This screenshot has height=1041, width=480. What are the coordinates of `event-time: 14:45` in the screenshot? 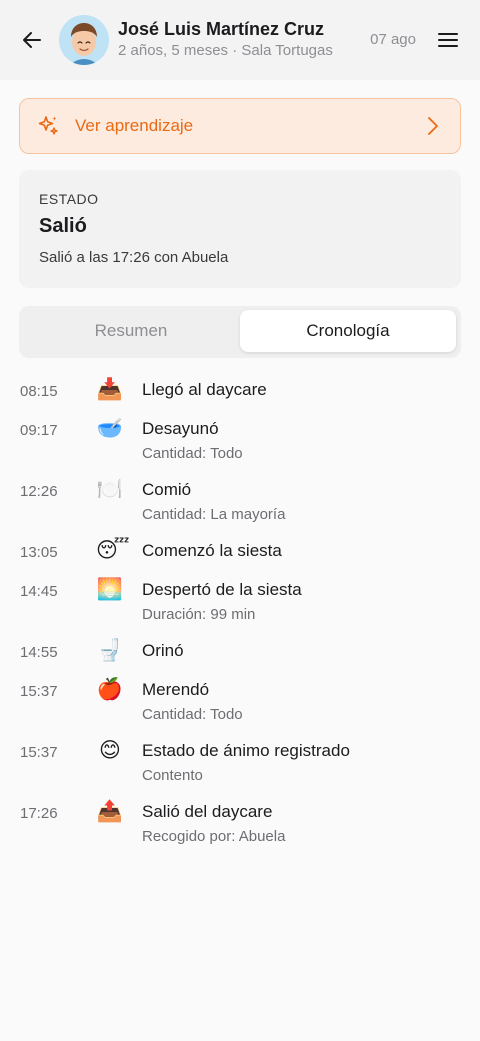 It's located at (39, 591).